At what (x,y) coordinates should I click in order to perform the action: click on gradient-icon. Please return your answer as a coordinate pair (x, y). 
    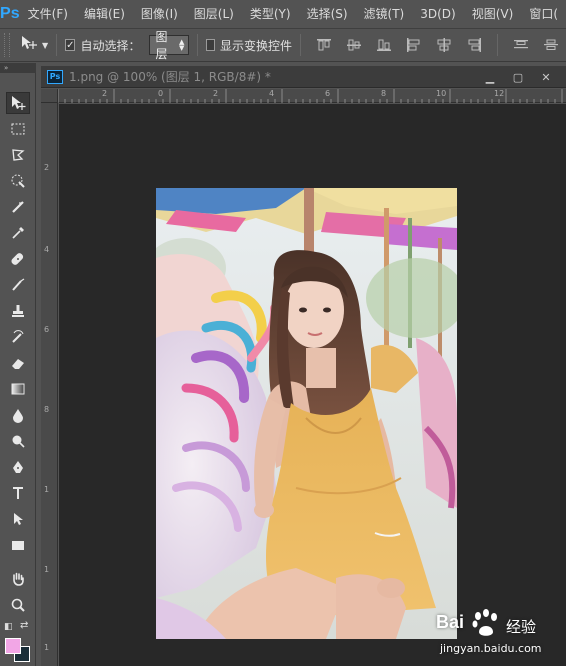
    Looking at the image, I should click on (18, 389).